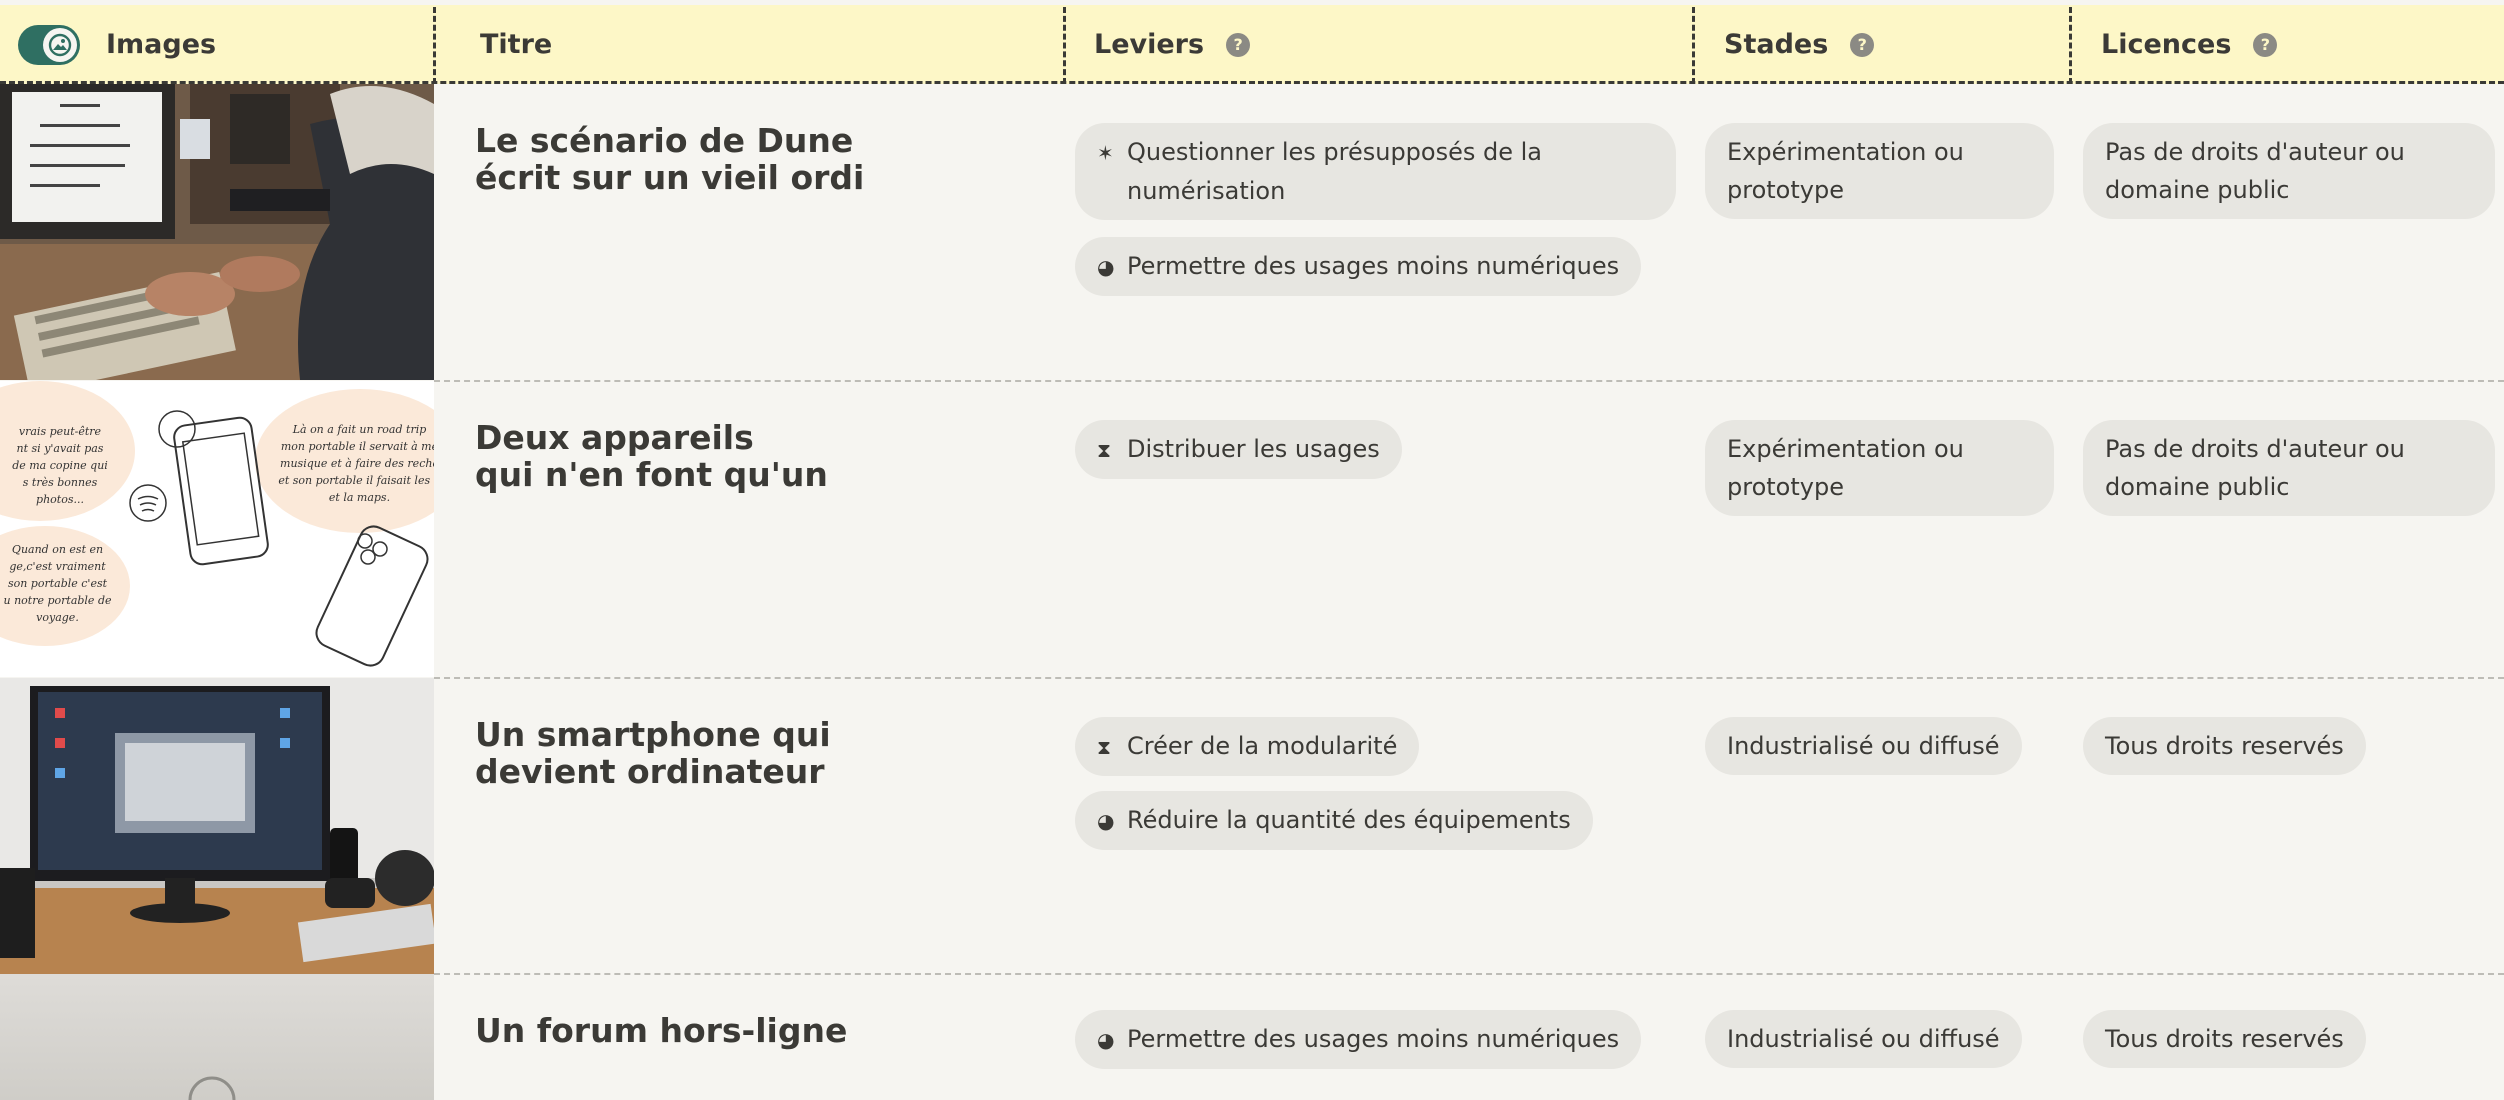 The width and height of the screenshot is (2504, 1100). What do you see at coordinates (356, 480) in the screenshot?
I see `illustration-line: et son portable il faisait les p` at bounding box center [356, 480].